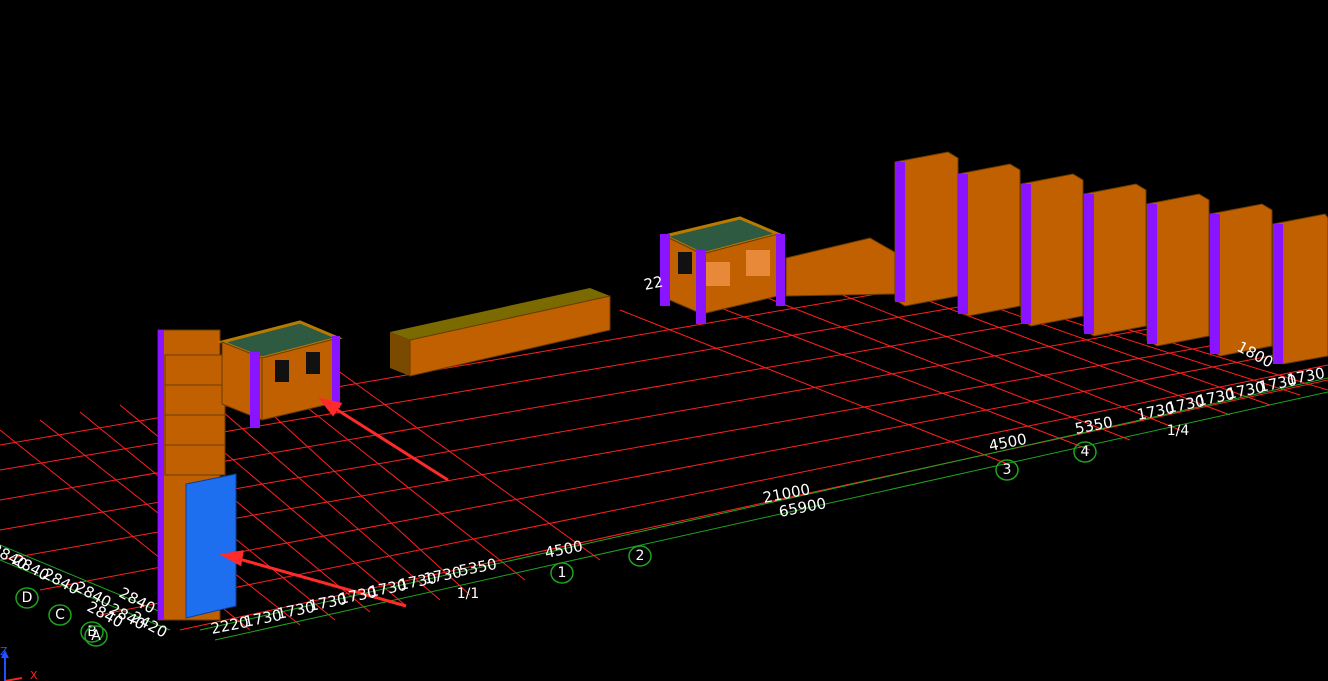 This screenshot has height=681, width=1328. What do you see at coordinates (1085, 452) in the screenshot?
I see `svg-text: 4` at bounding box center [1085, 452].